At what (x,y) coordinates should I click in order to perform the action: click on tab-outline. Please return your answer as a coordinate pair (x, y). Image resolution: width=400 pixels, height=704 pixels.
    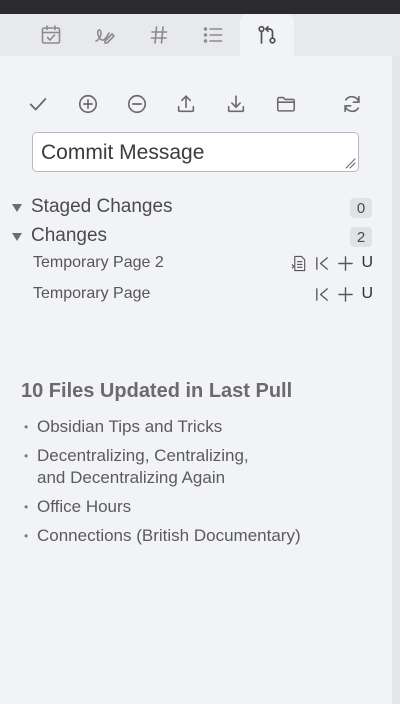
    Looking at the image, I should click on (213, 35).